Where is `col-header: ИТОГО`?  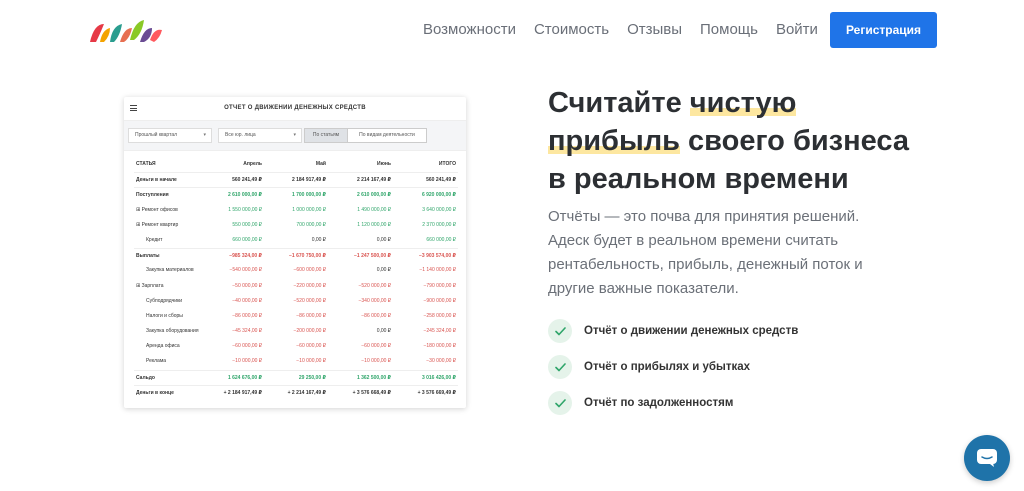
col-header: ИТОГО is located at coordinates (447, 164).